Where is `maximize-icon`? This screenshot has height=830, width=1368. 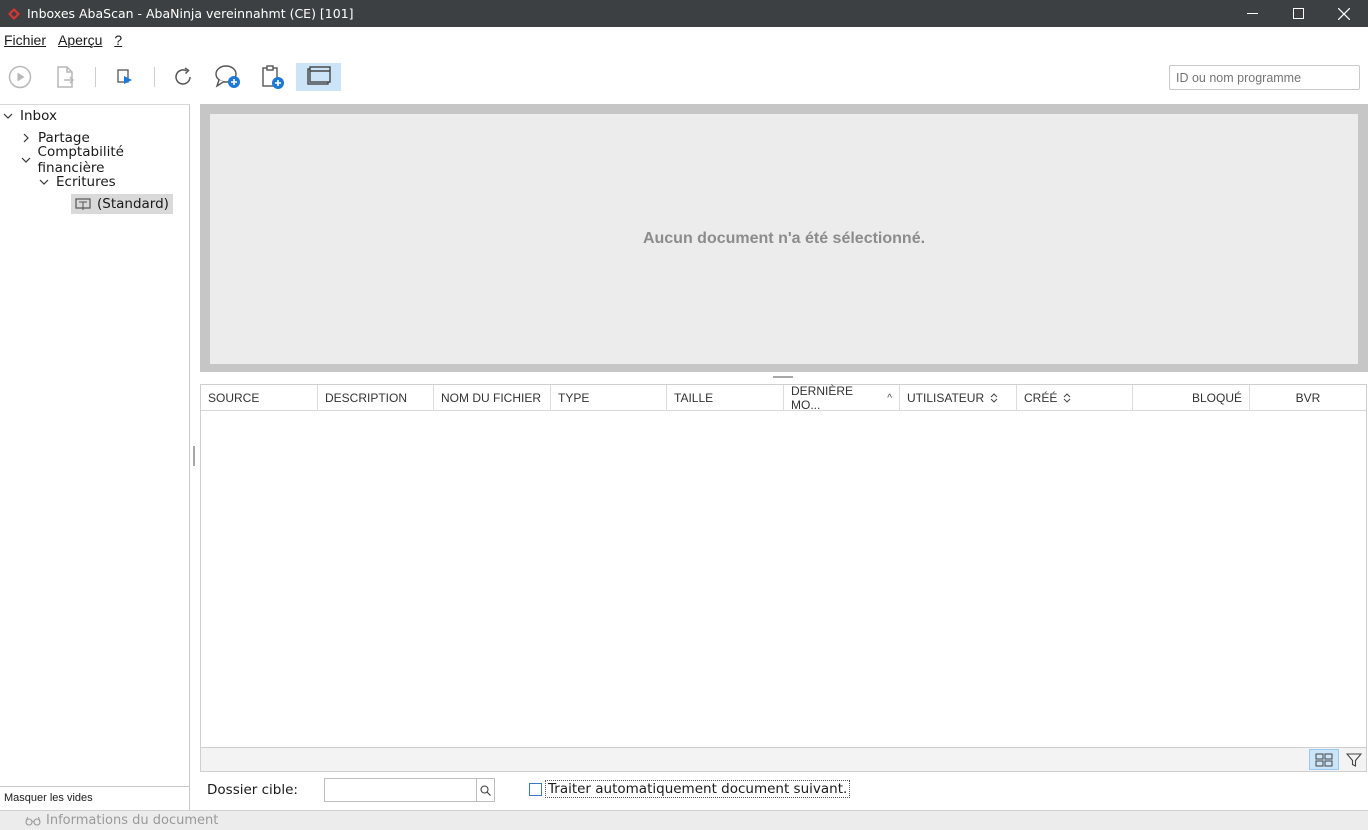
maximize-icon is located at coordinates (1298, 13).